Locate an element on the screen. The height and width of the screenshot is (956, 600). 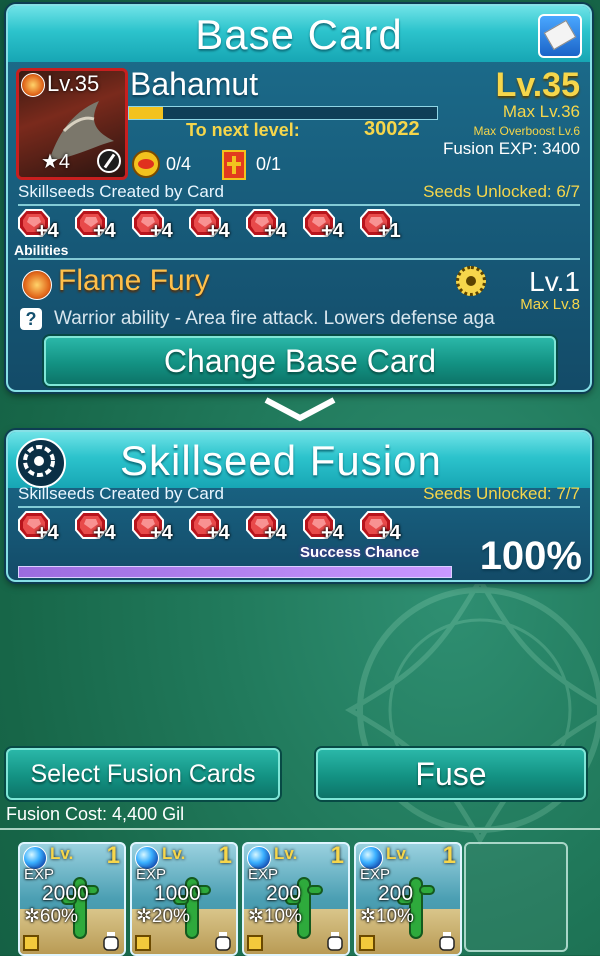
fusion-header: Skillseed Fusion is located at coordinates (299, 460).